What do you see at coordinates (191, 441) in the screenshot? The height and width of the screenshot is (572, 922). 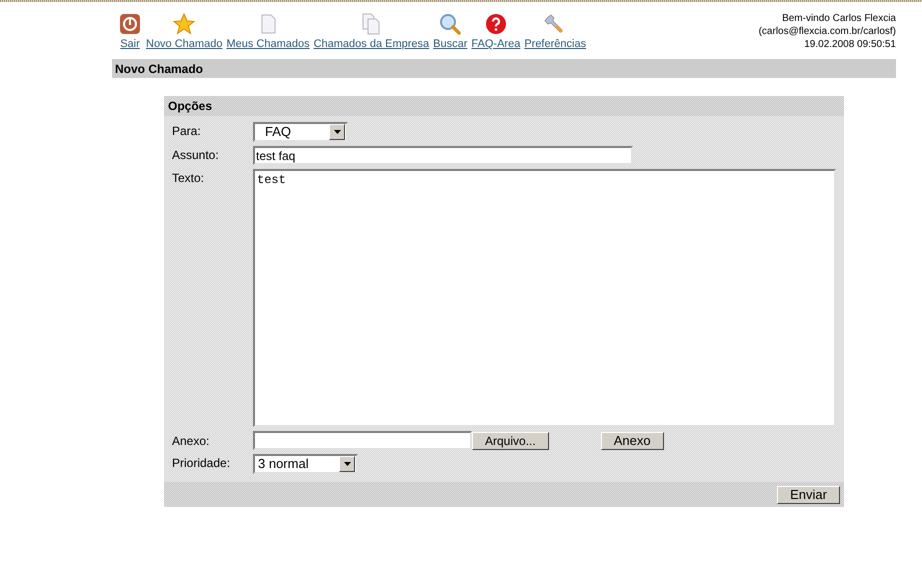 I see `field-label: Anexo:` at bounding box center [191, 441].